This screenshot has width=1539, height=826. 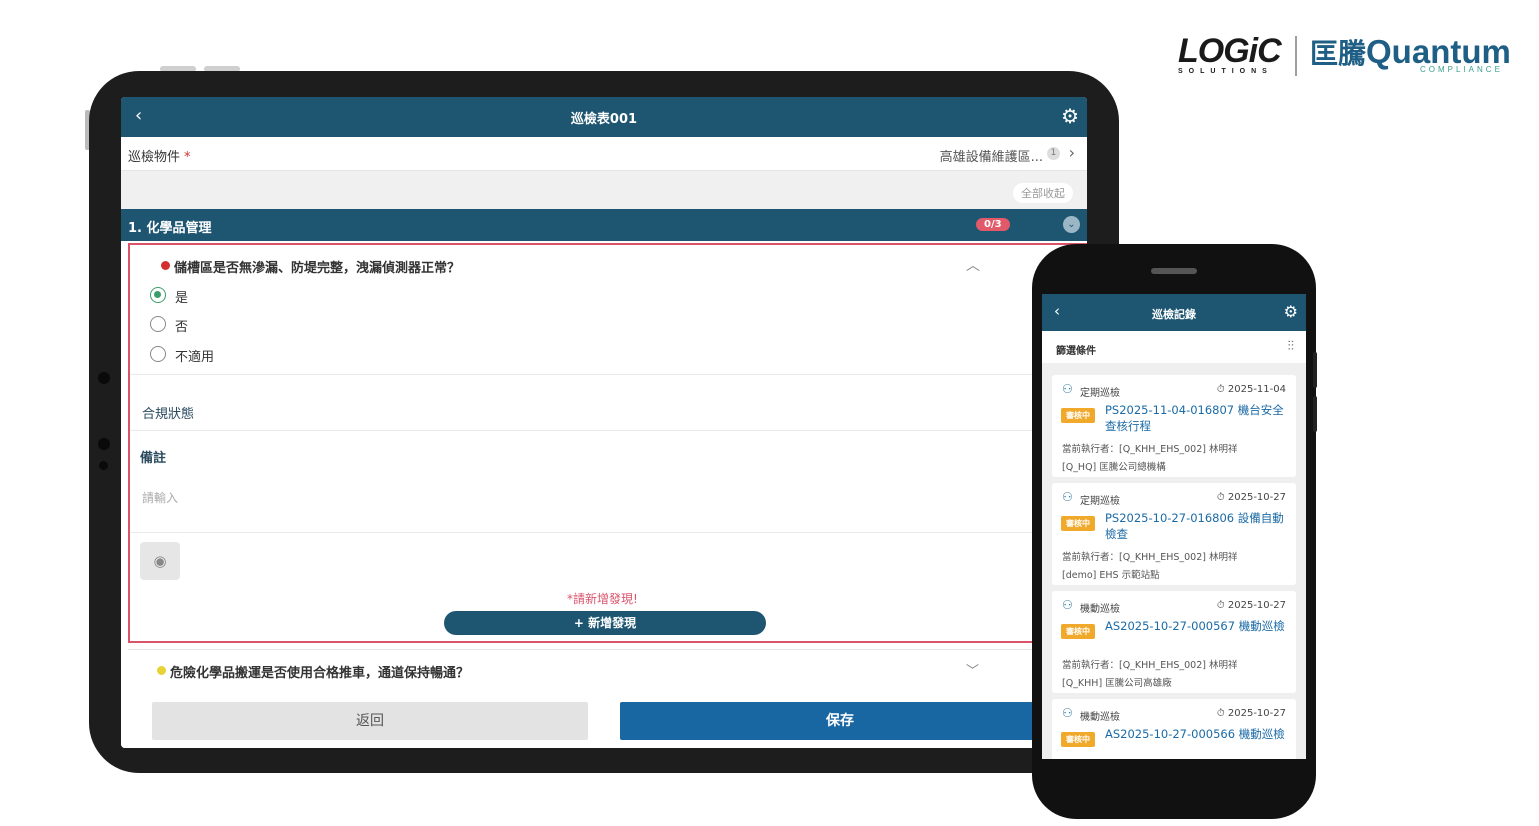 I want to click on inspection-object-label: 巡檢物件 *, so click(x=159, y=157).